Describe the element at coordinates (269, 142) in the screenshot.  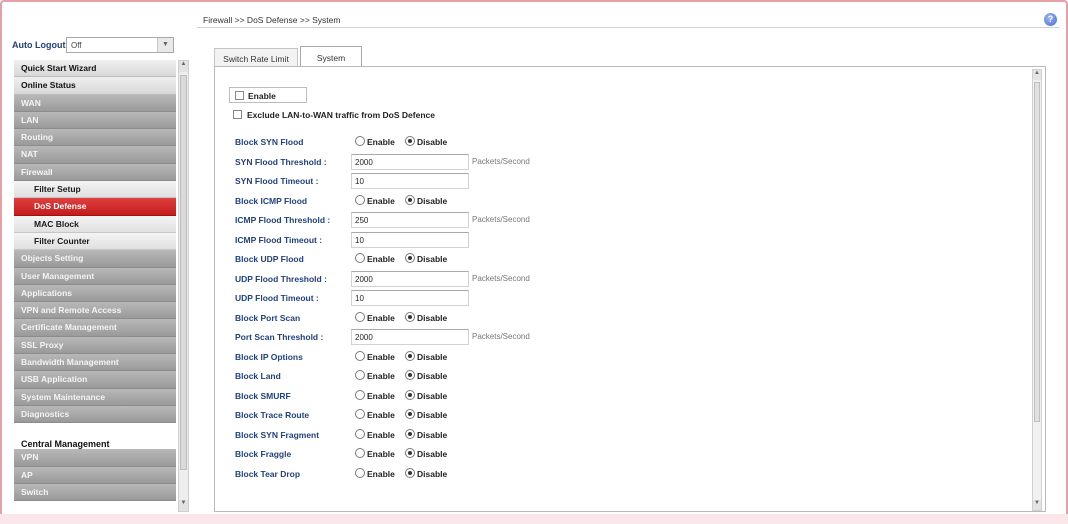
I see `setting-label: Block SYN Flood` at that location.